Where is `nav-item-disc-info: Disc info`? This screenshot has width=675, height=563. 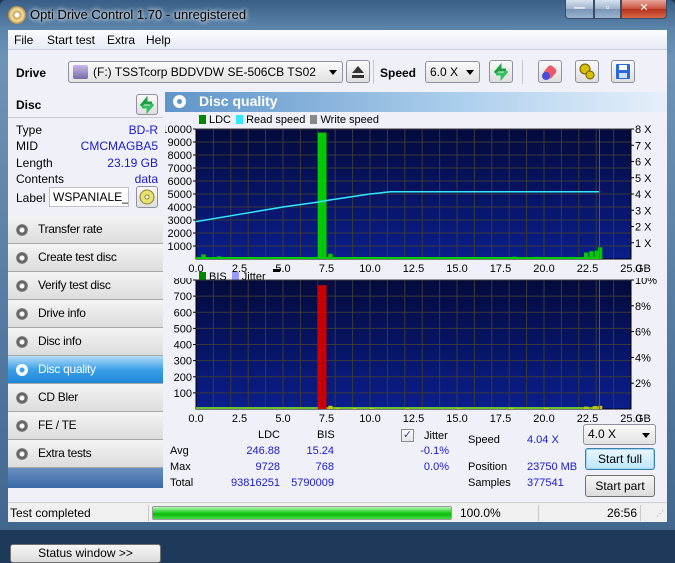
nav-item-disc-info: Disc info is located at coordinates (85, 342).